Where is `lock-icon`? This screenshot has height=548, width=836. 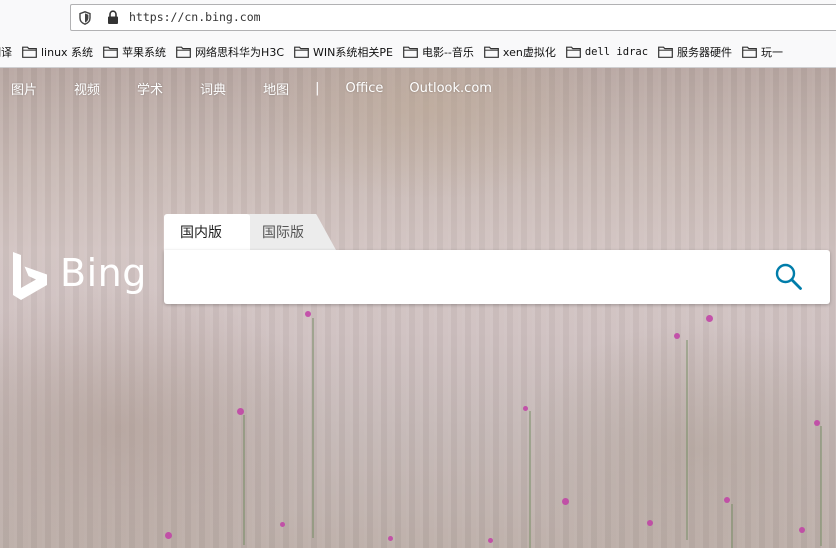 lock-icon is located at coordinates (113, 17).